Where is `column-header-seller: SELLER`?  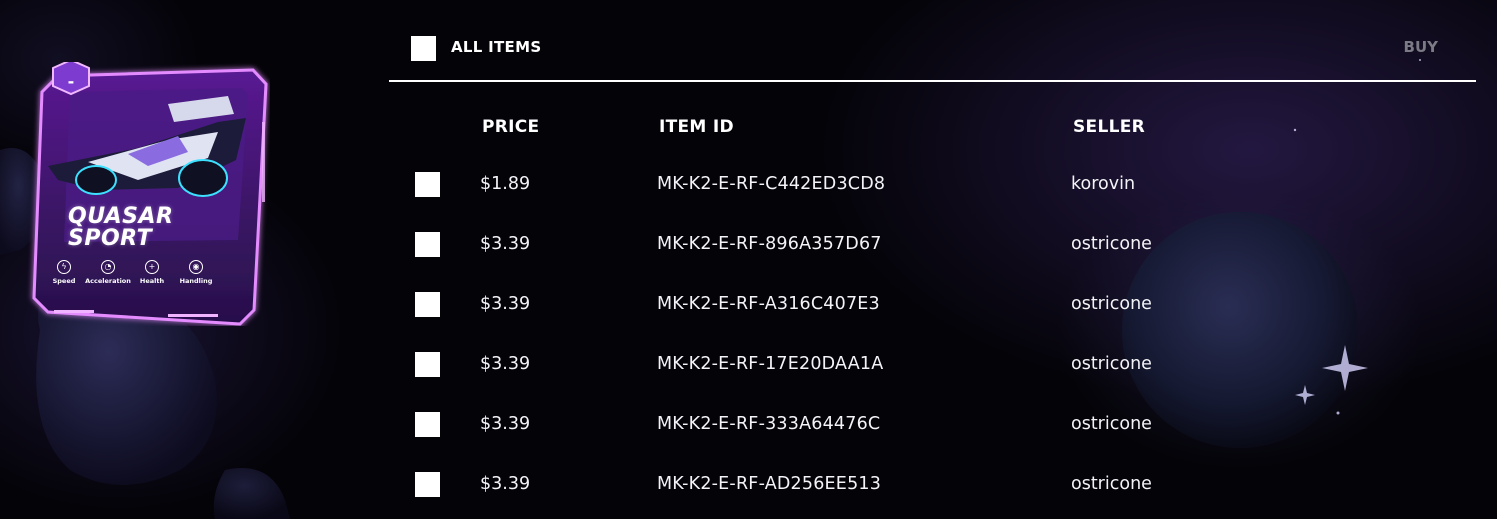
column-header-seller: SELLER is located at coordinates (1109, 127).